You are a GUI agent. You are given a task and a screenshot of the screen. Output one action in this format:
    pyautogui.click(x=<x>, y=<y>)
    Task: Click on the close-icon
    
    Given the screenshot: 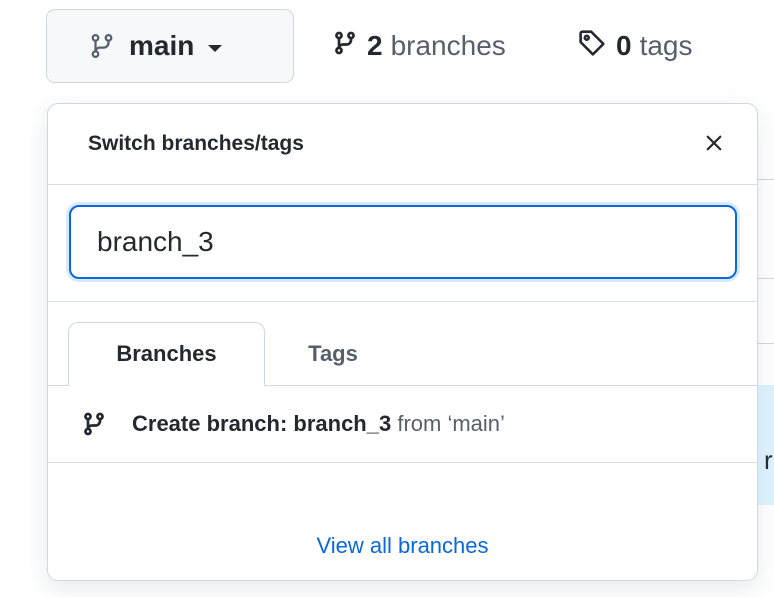 What is the action you would take?
    pyautogui.click(x=714, y=145)
    